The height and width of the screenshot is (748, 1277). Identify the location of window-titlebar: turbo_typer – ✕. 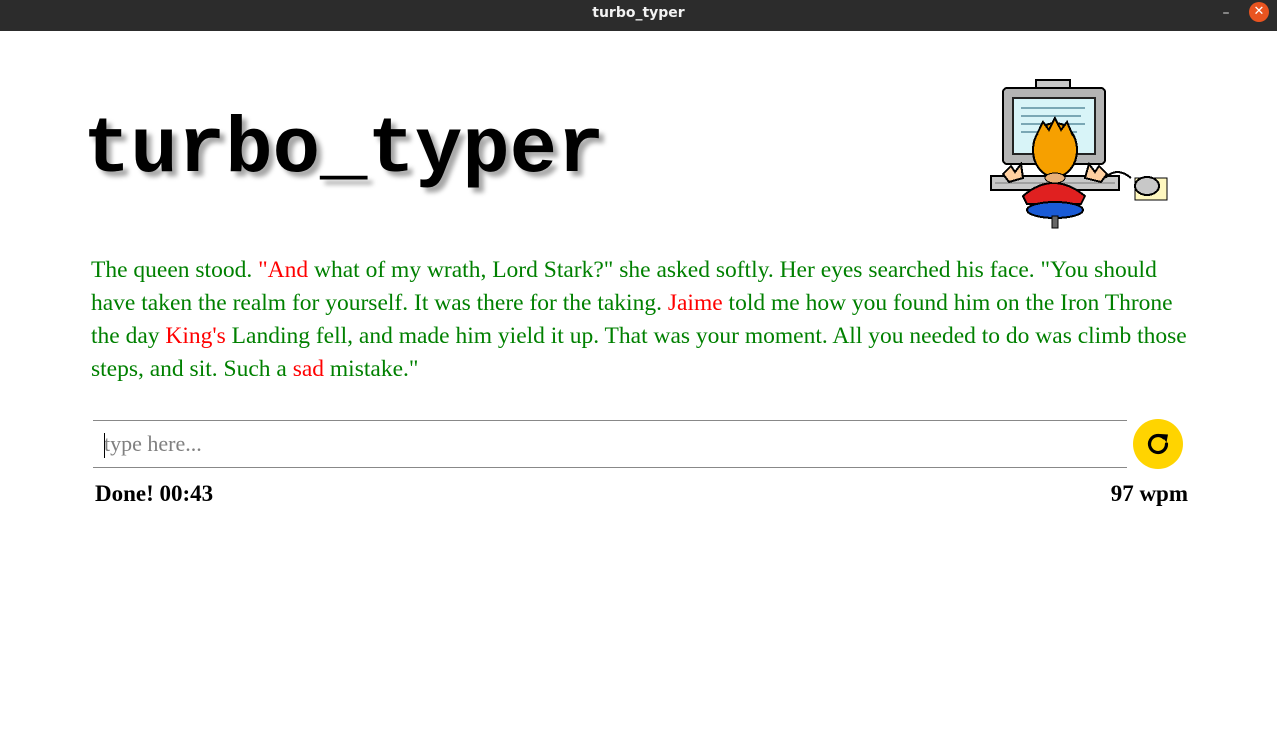
(638, 15).